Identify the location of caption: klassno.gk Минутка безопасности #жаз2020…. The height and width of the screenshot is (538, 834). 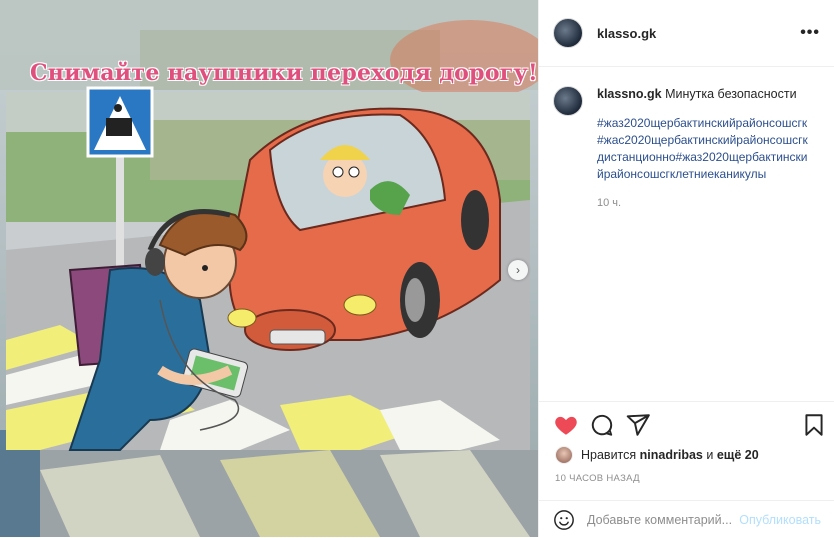
(689, 149).